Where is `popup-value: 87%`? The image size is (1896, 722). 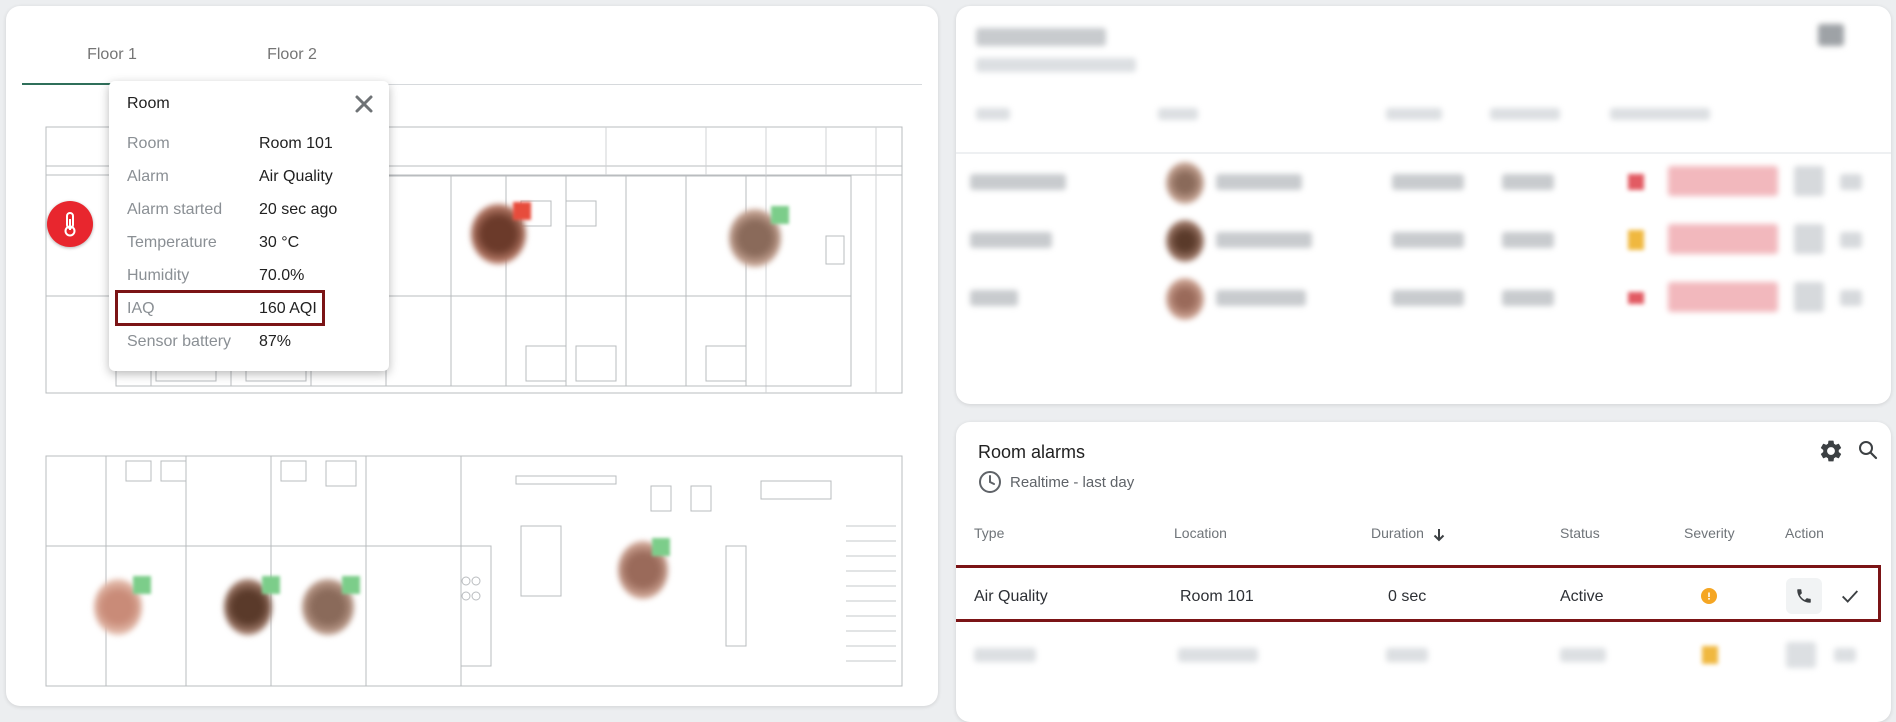
popup-value: 87% is located at coordinates (275, 341).